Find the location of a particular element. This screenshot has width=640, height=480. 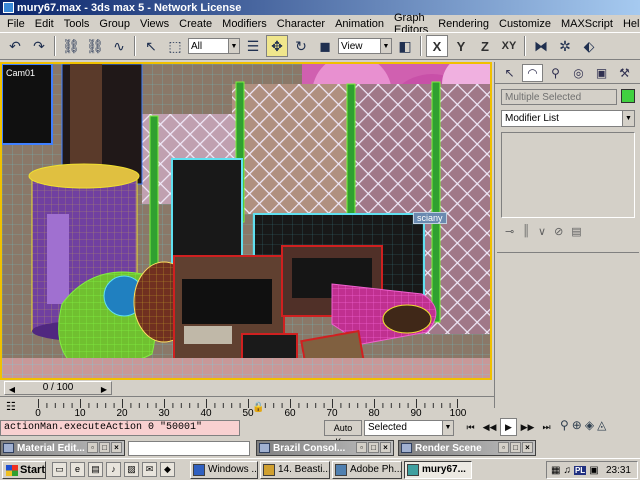

motion-tab-icon: ◎ is located at coordinates (578, 73).